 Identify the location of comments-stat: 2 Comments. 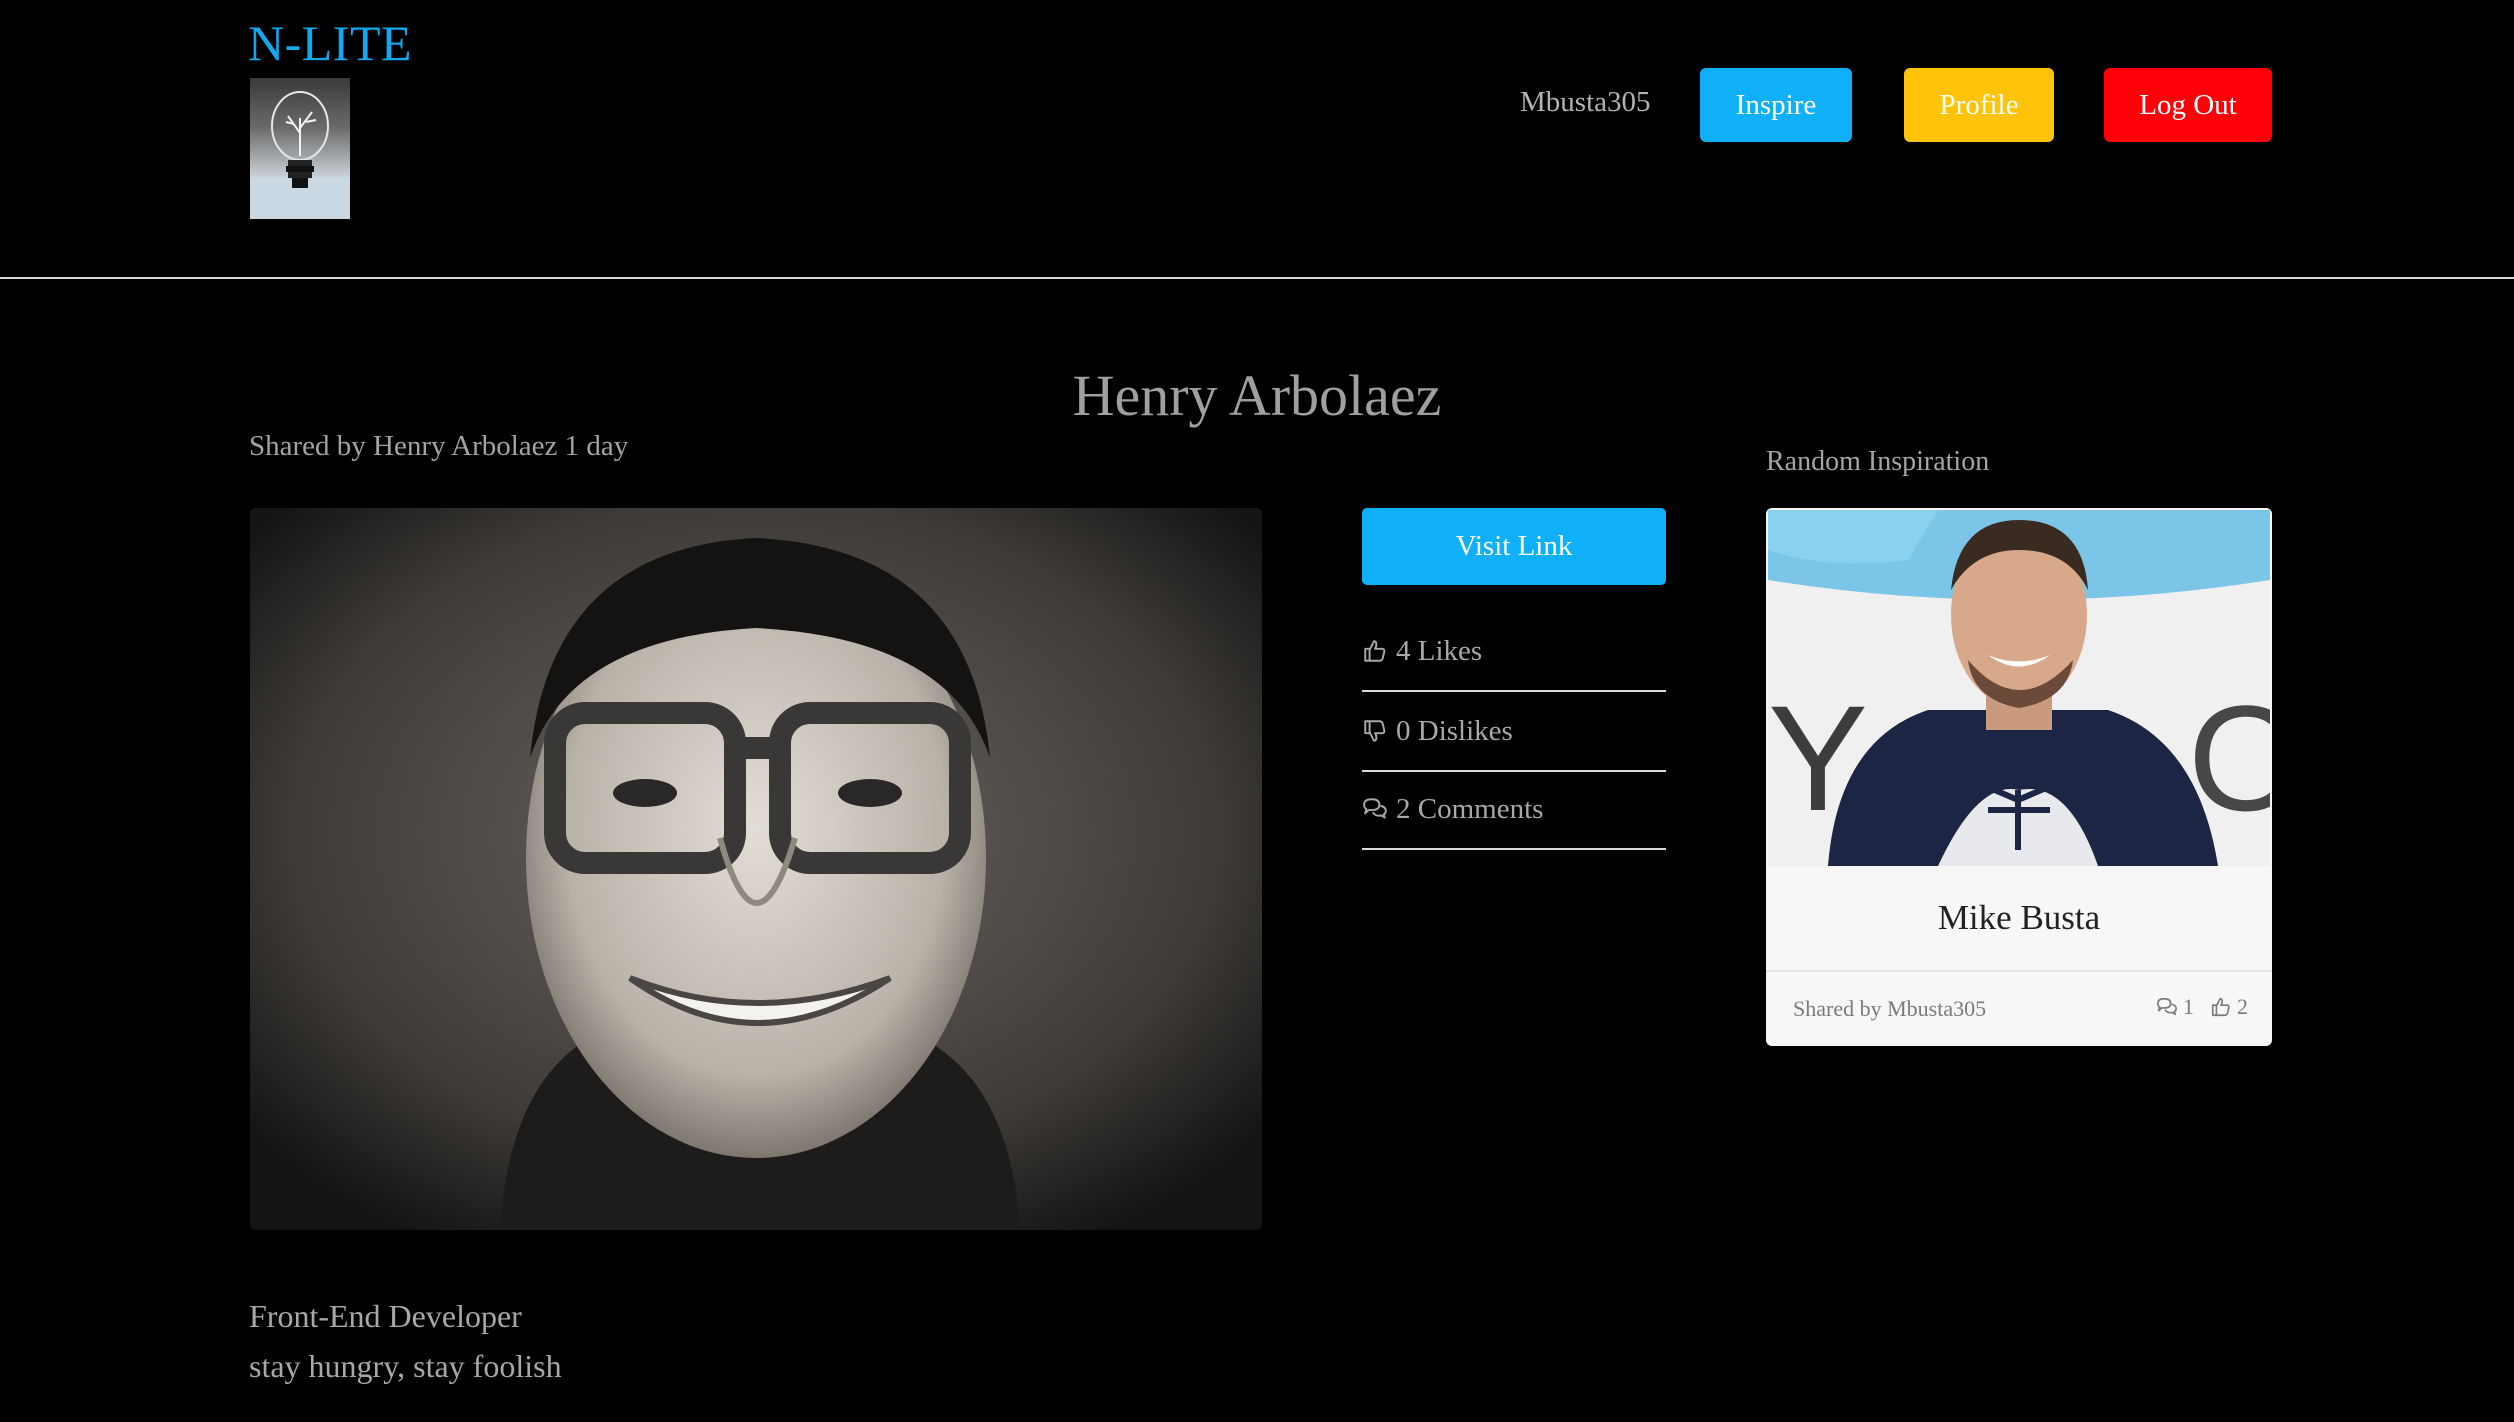
(1514, 810).